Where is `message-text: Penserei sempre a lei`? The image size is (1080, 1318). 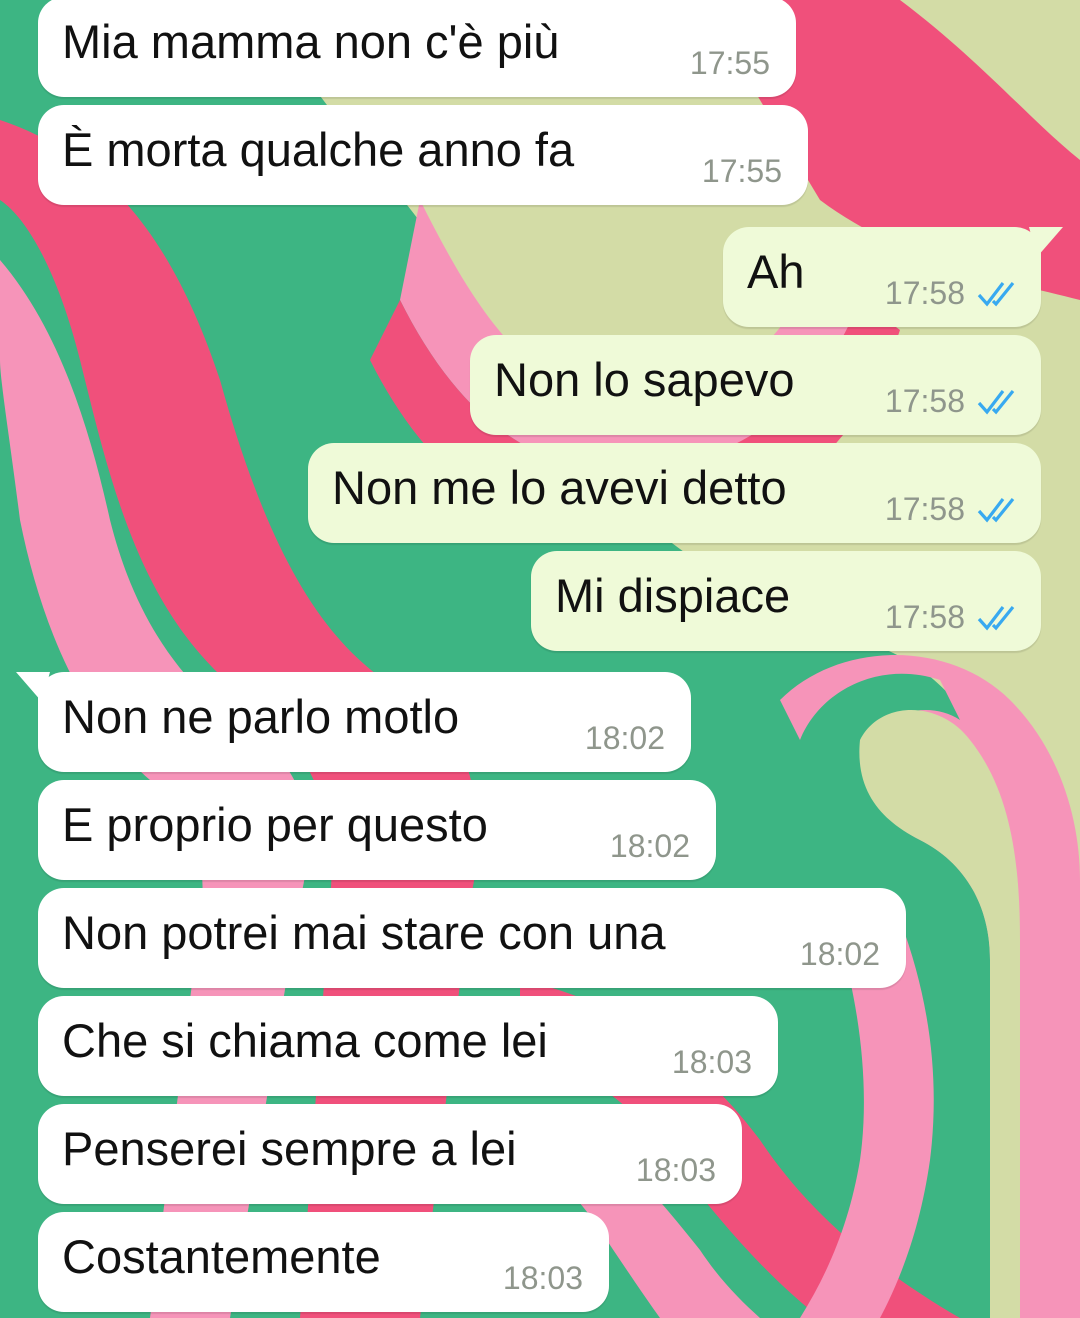
message-text: Penserei sempre a lei is located at coordinates (289, 1148).